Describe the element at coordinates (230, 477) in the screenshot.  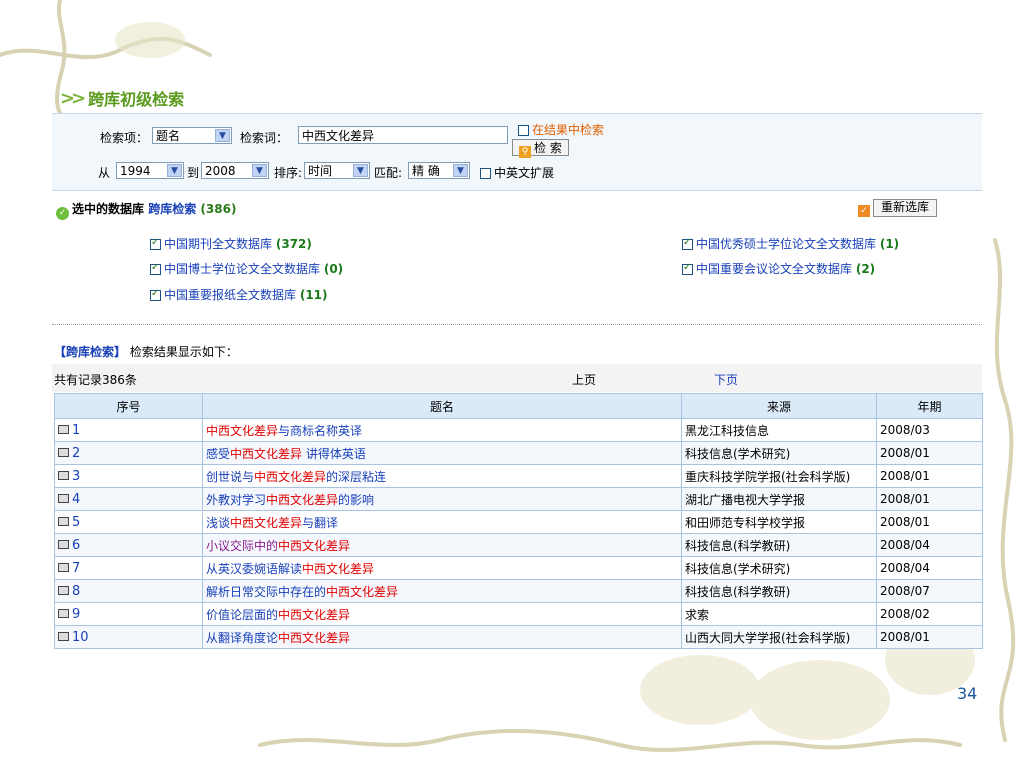
I see `title-link-segment: 创世说与` at that location.